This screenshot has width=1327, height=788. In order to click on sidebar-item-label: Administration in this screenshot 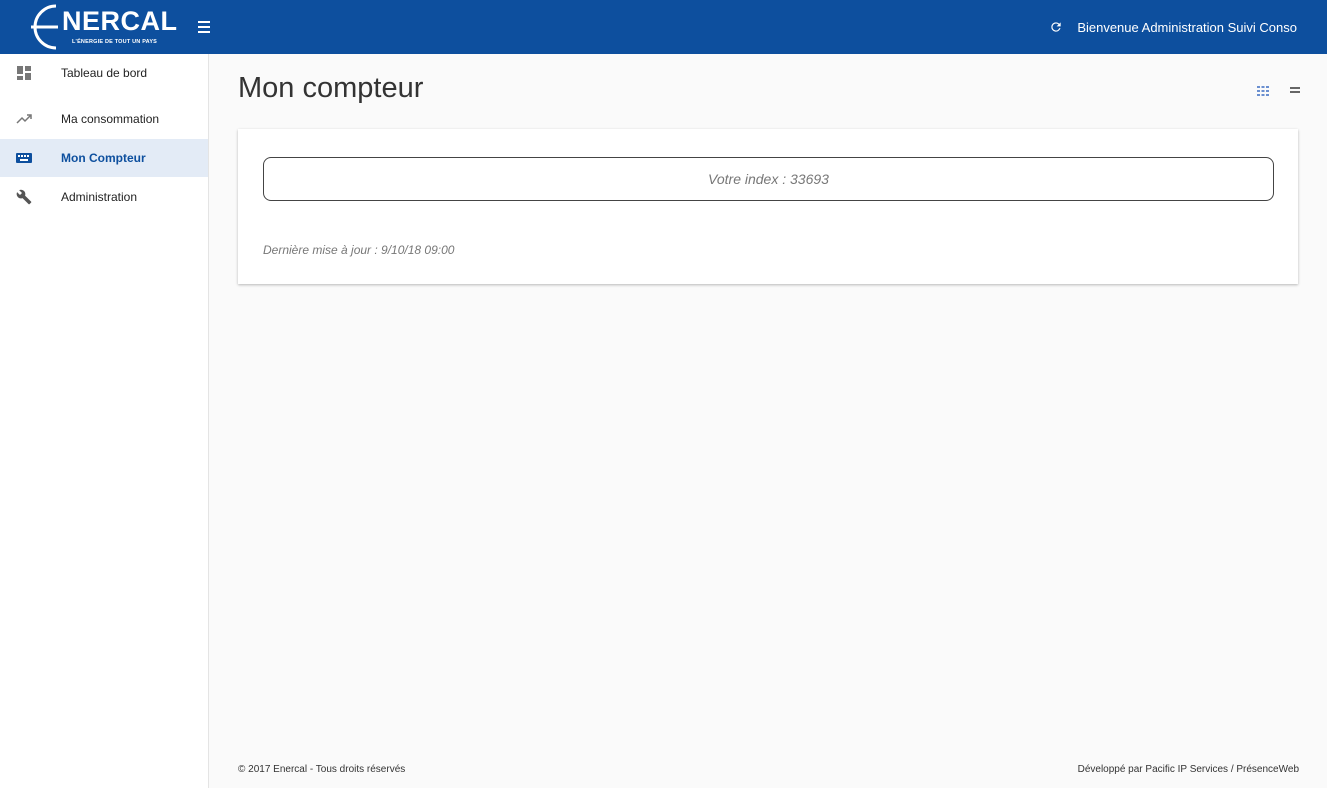, I will do `click(99, 197)`.